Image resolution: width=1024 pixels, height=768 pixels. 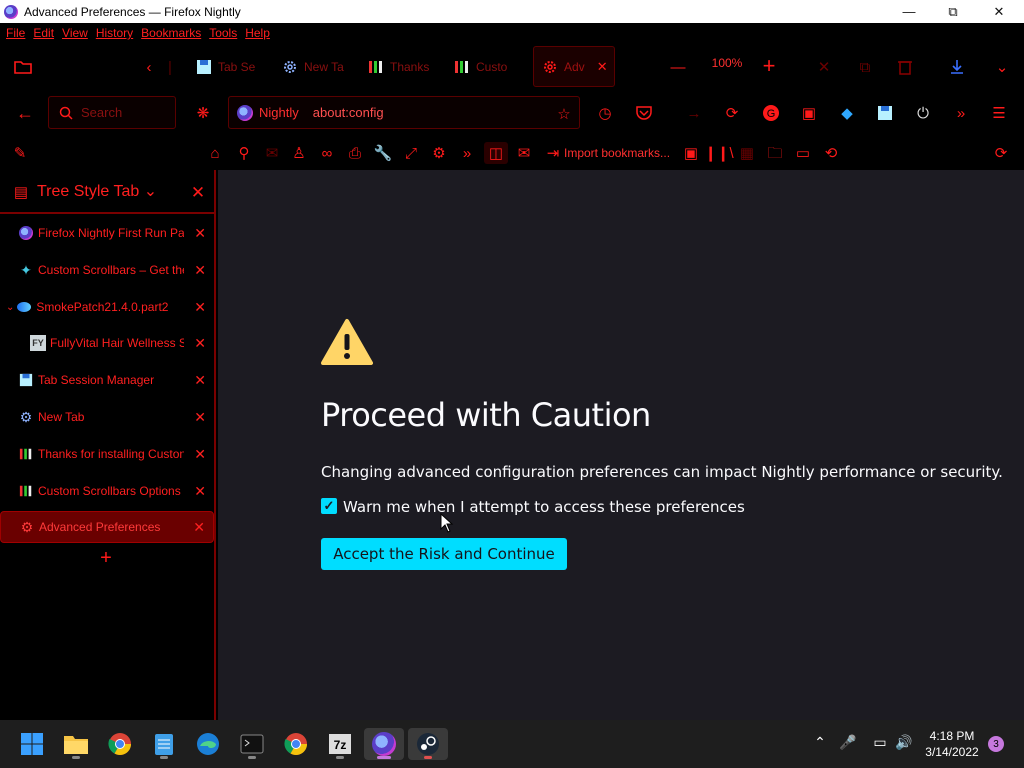 What do you see at coordinates (439, 153) in the screenshot?
I see `settings-gear-icon: ⚙` at bounding box center [439, 153].